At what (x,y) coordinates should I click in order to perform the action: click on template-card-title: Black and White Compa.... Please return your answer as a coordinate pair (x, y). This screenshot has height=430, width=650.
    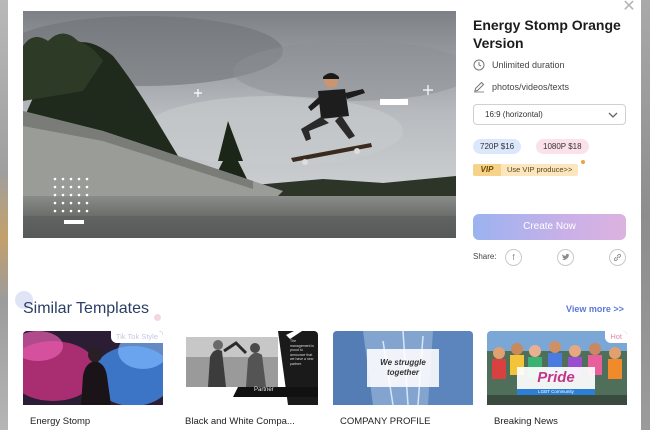
    Looking at the image, I should click on (240, 421).